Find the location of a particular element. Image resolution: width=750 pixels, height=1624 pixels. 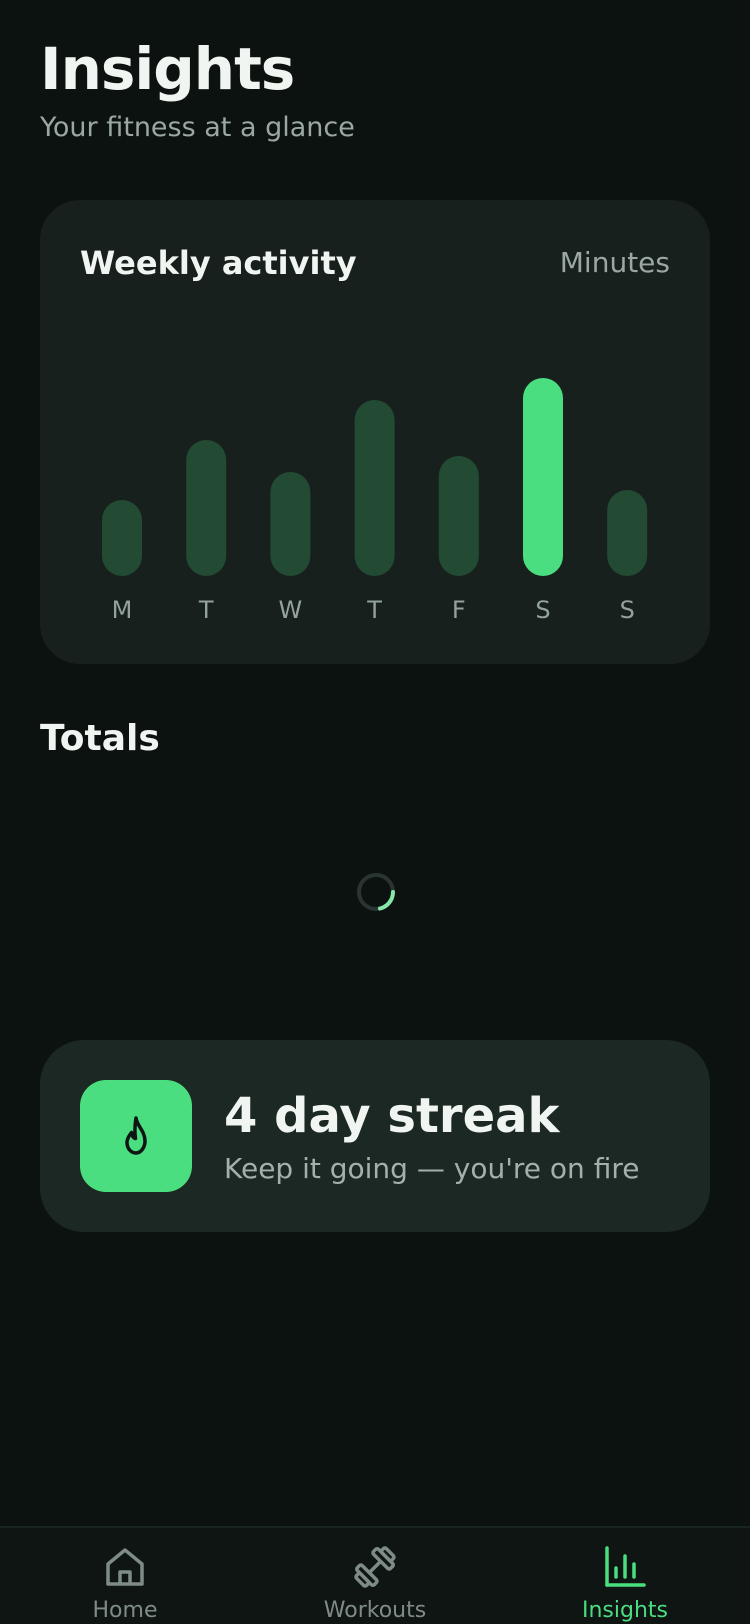

tab-workouts: Workouts is located at coordinates (375, 1583).